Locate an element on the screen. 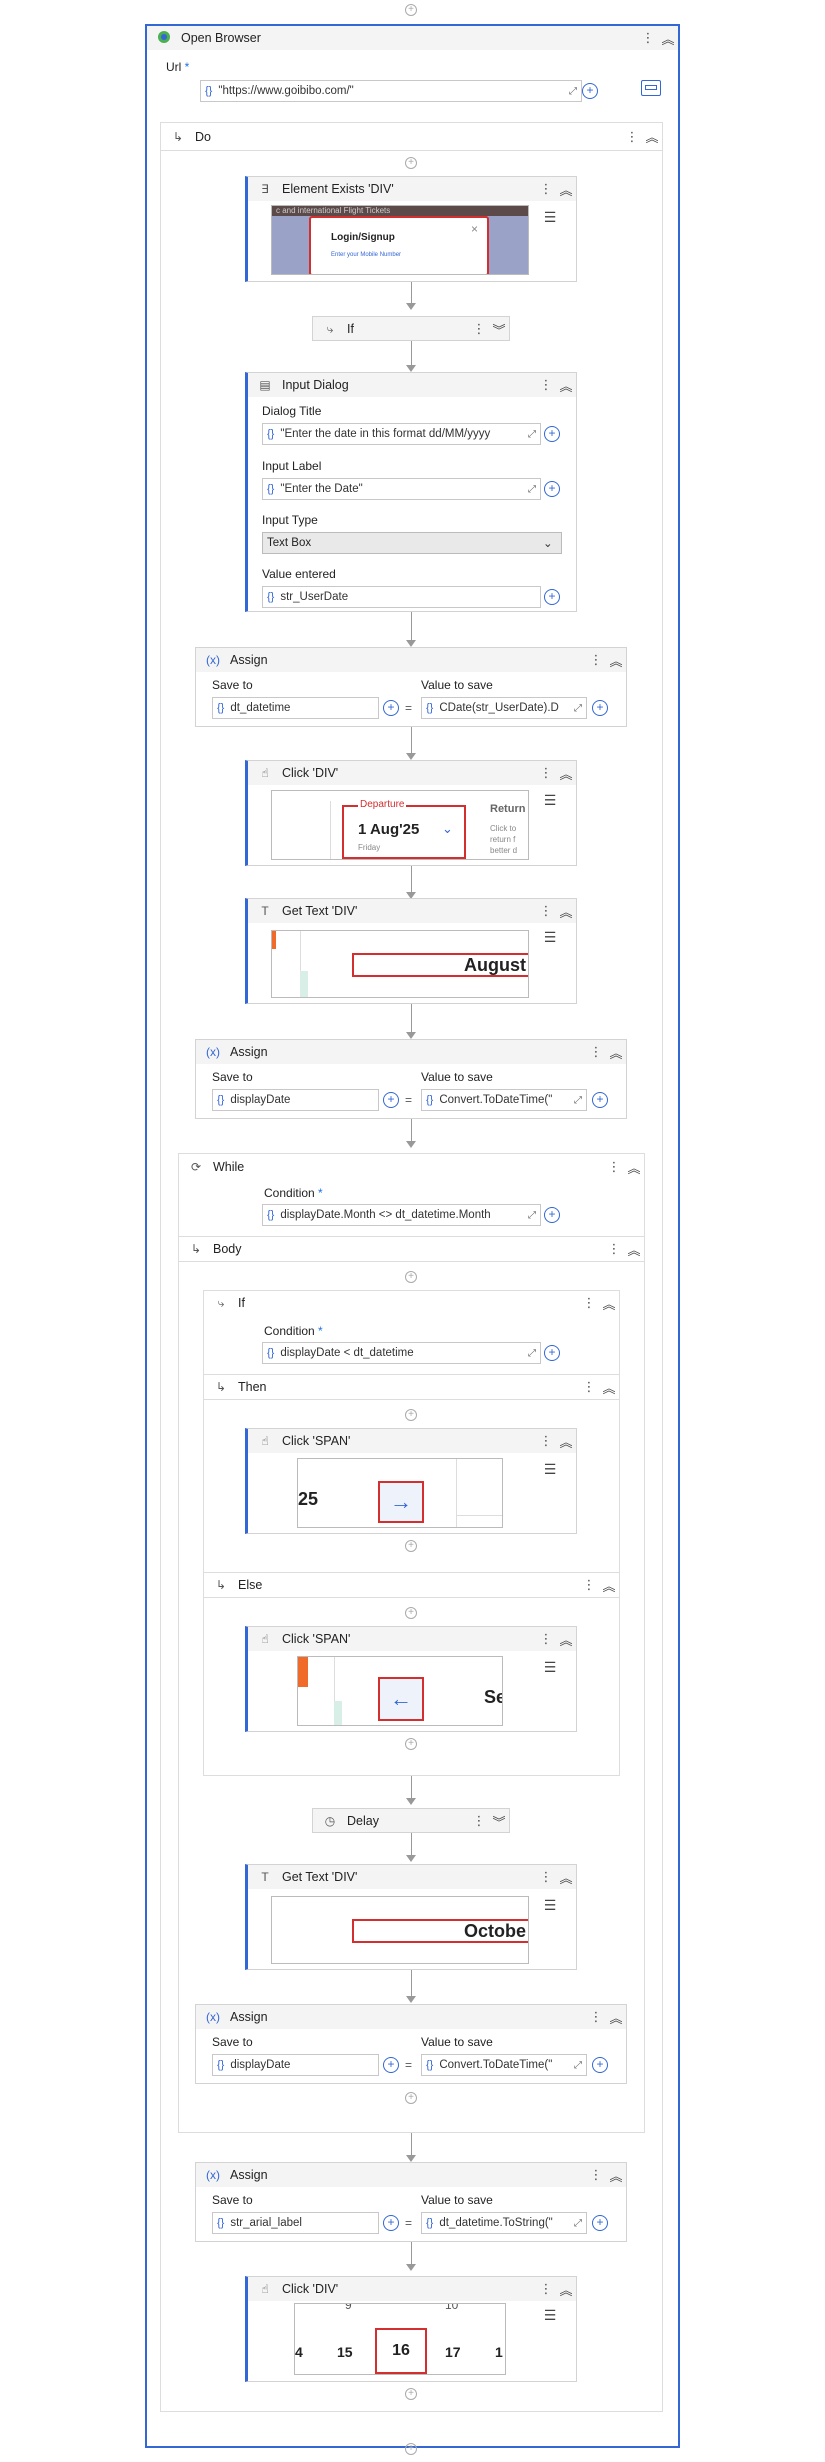 Image resolution: width=825 pixels, height=2462 pixels. input-type-dropdown: Text Box ⌄ is located at coordinates (412, 543).